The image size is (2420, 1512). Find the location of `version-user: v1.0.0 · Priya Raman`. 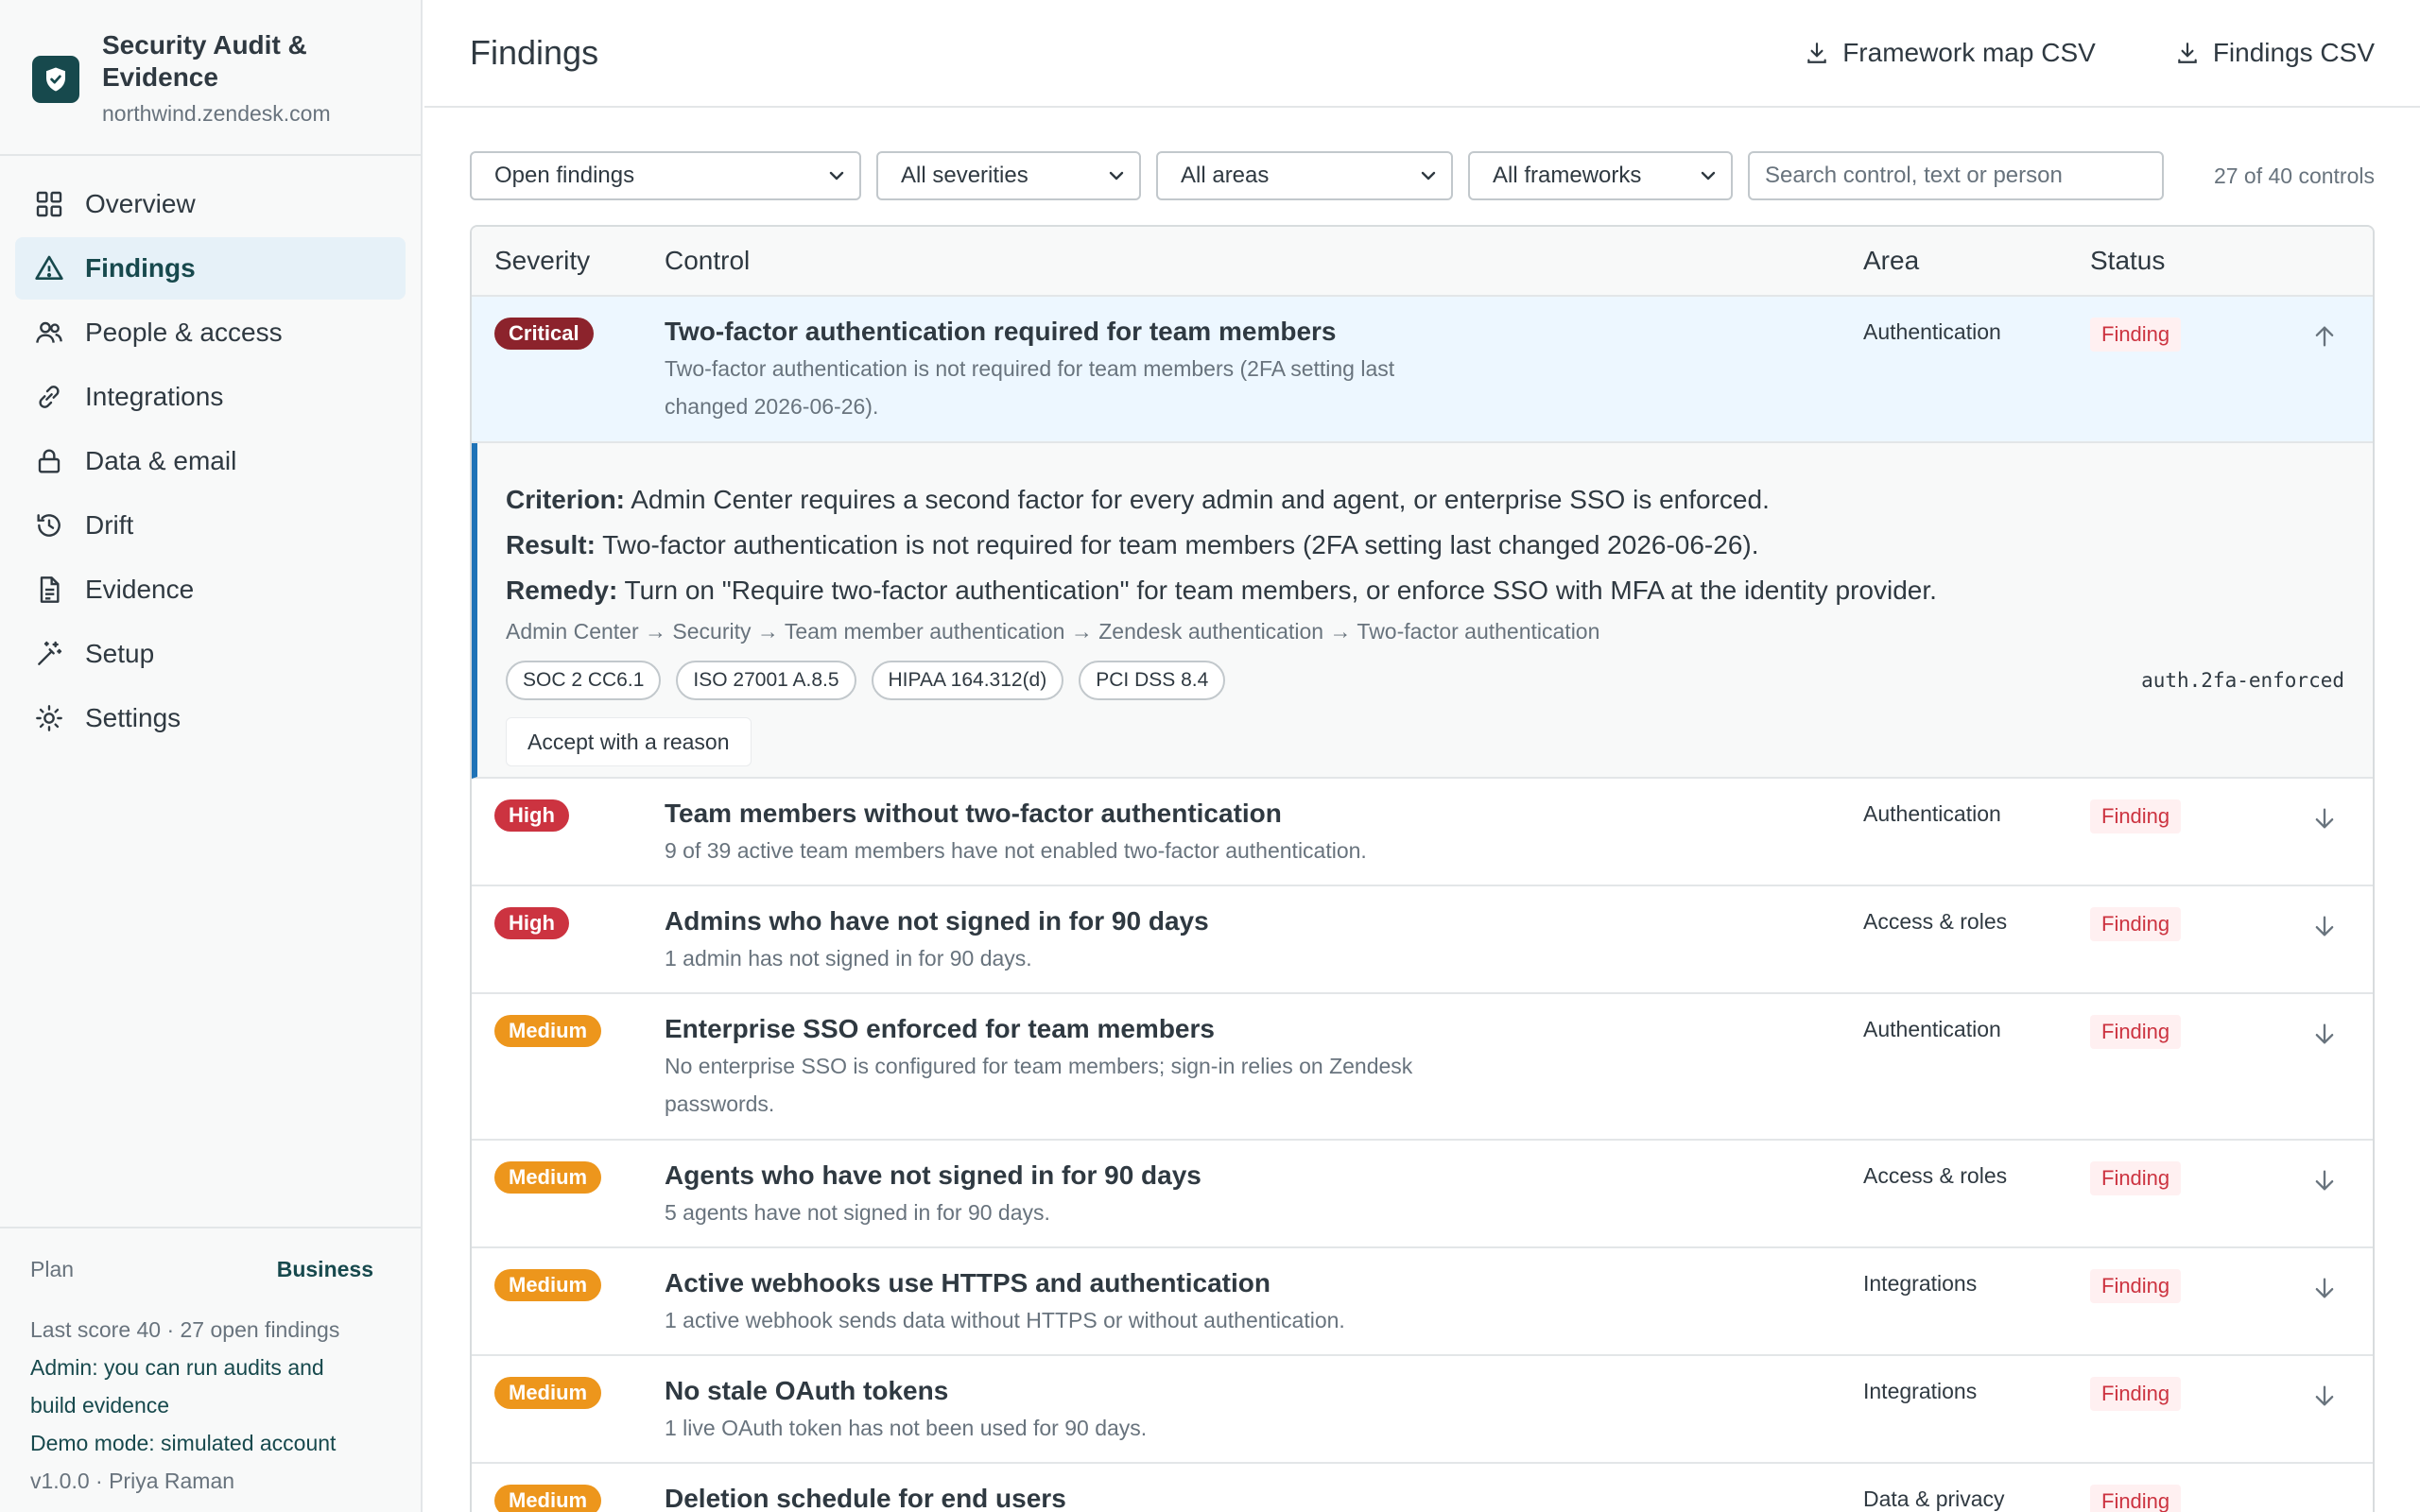

version-user: v1.0.0 · Priya Raman is located at coordinates (132, 1481).